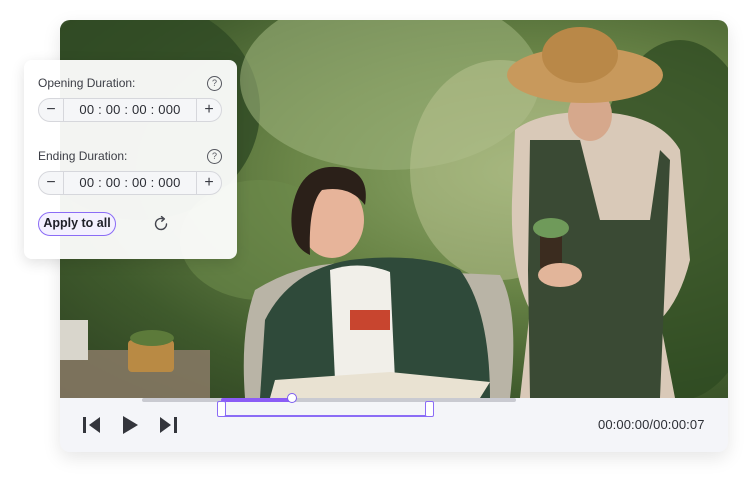 Image resolution: width=753 pixels, height=477 pixels. I want to click on opening-plus-button: +, so click(208, 110).